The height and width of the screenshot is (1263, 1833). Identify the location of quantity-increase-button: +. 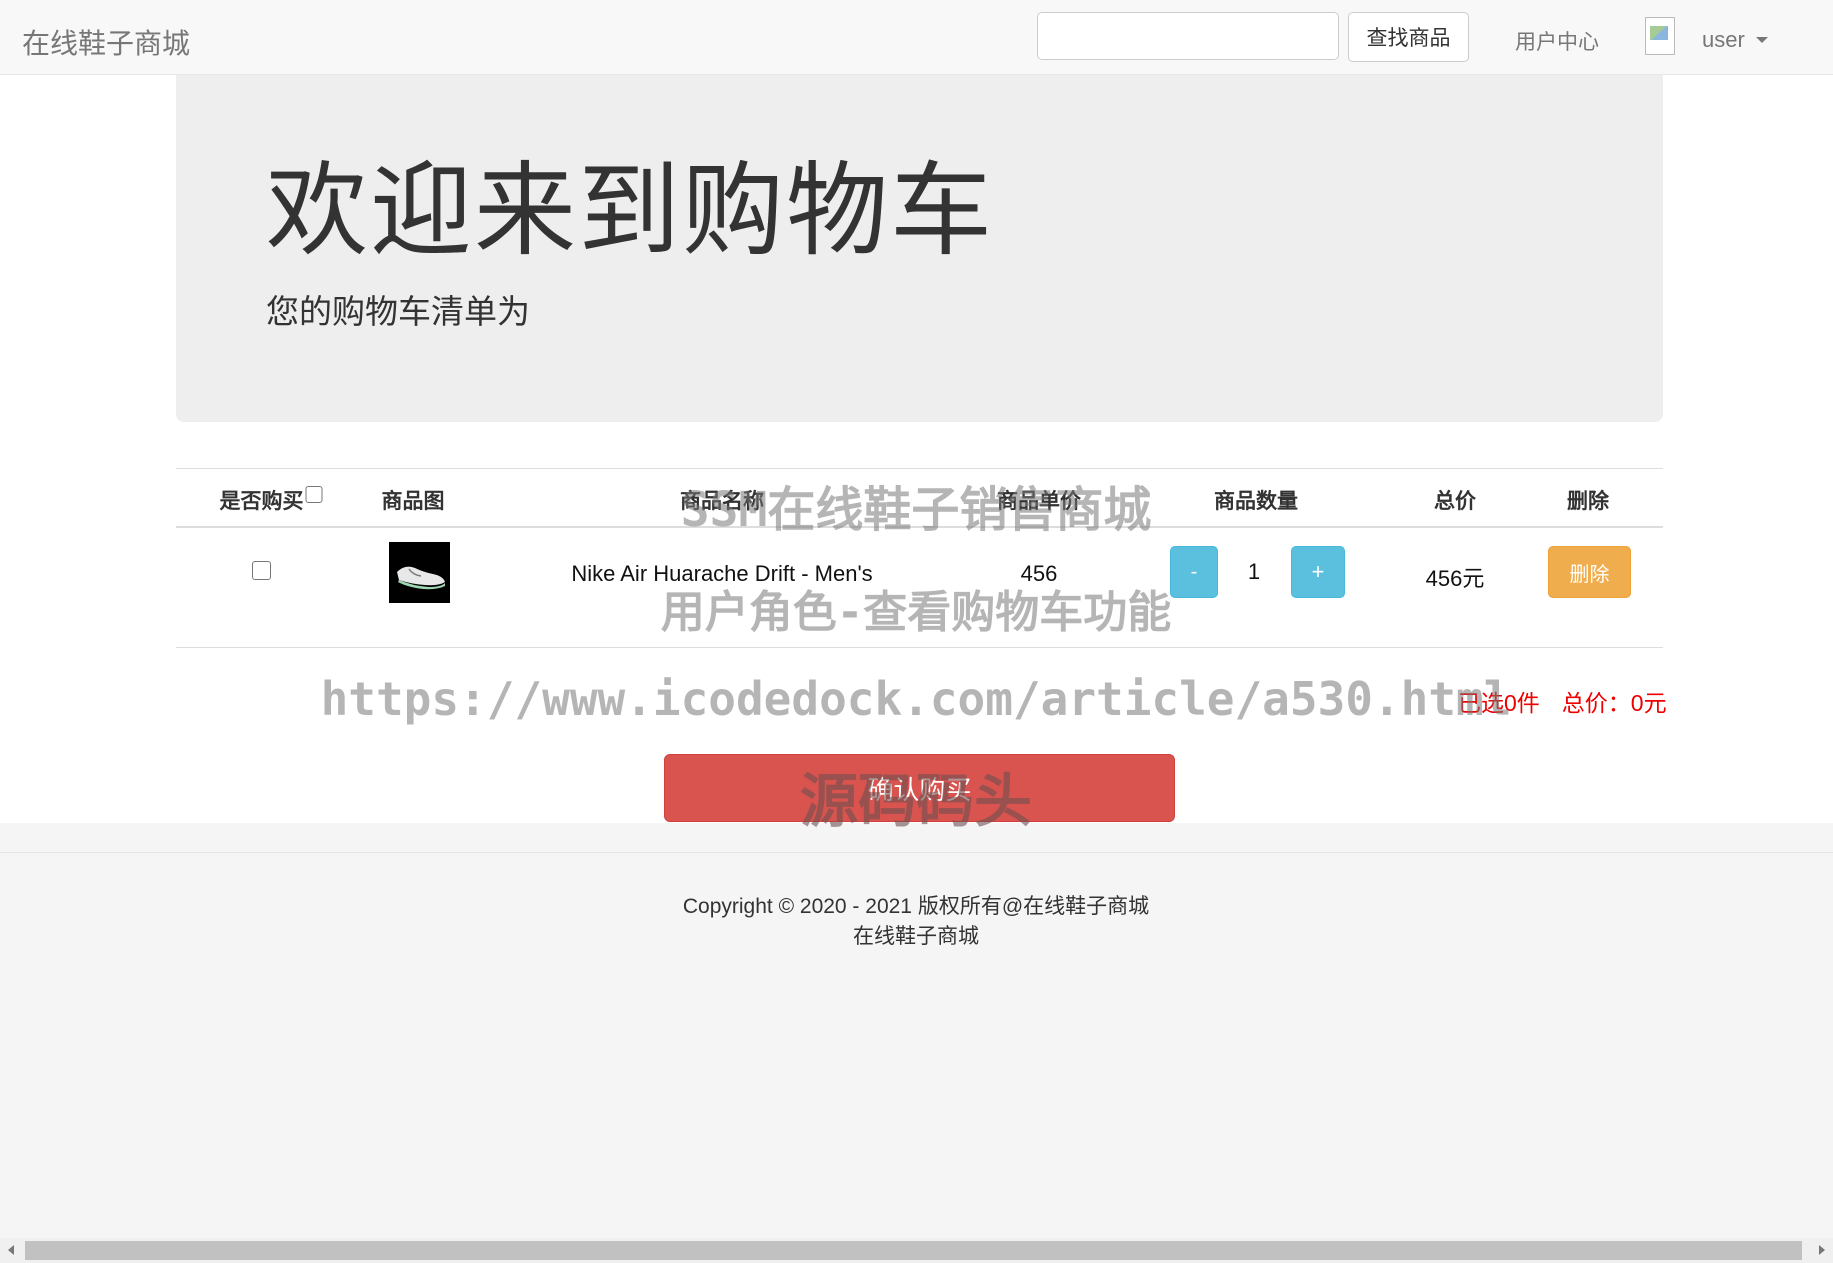
(1318, 572).